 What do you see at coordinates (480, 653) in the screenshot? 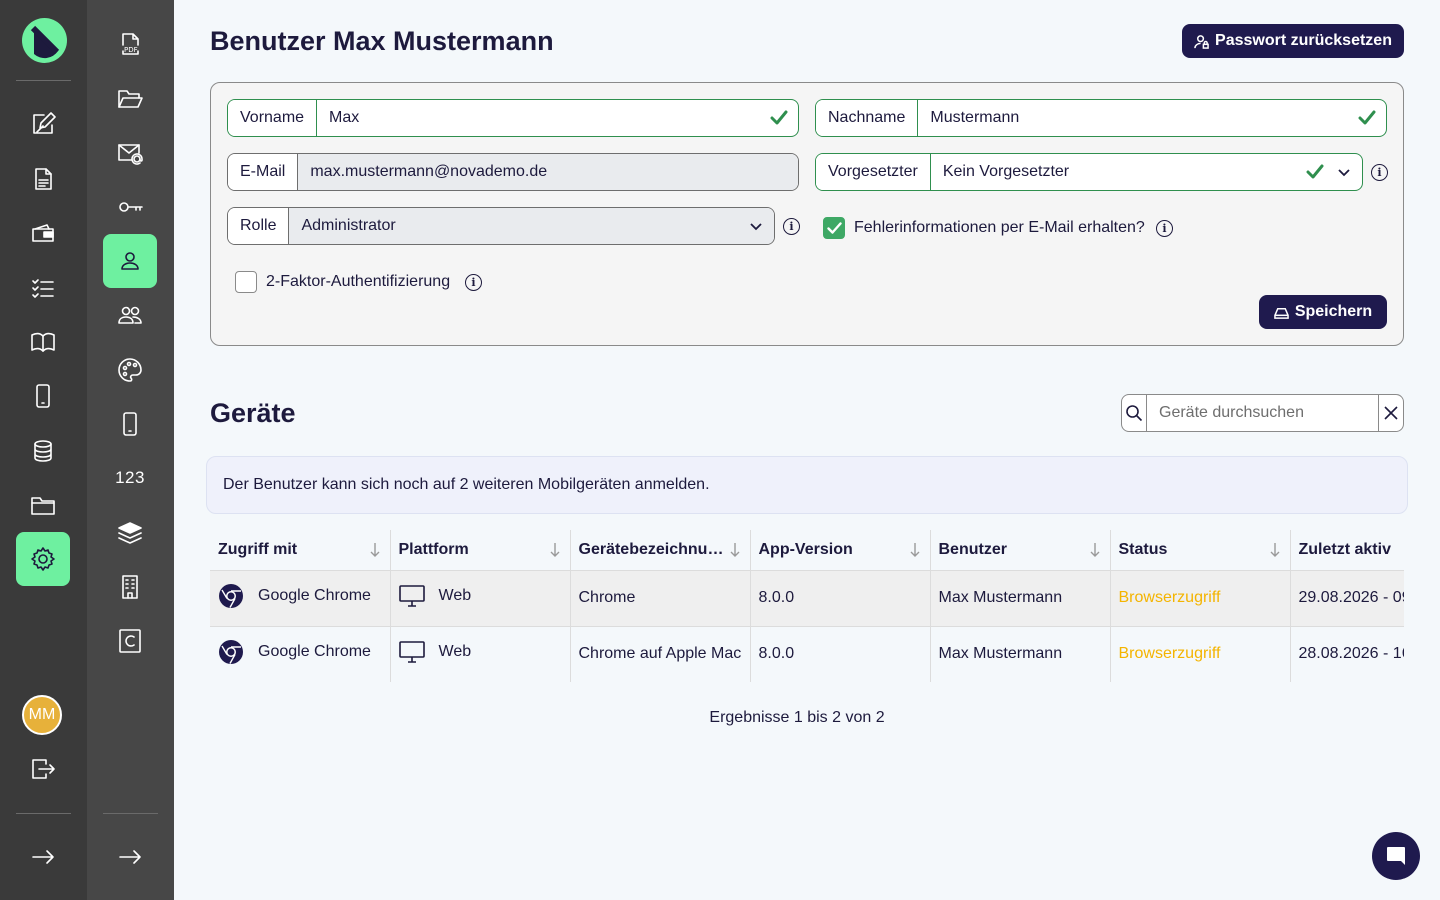
I see `cell-platform: Web` at bounding box center [480, 653].